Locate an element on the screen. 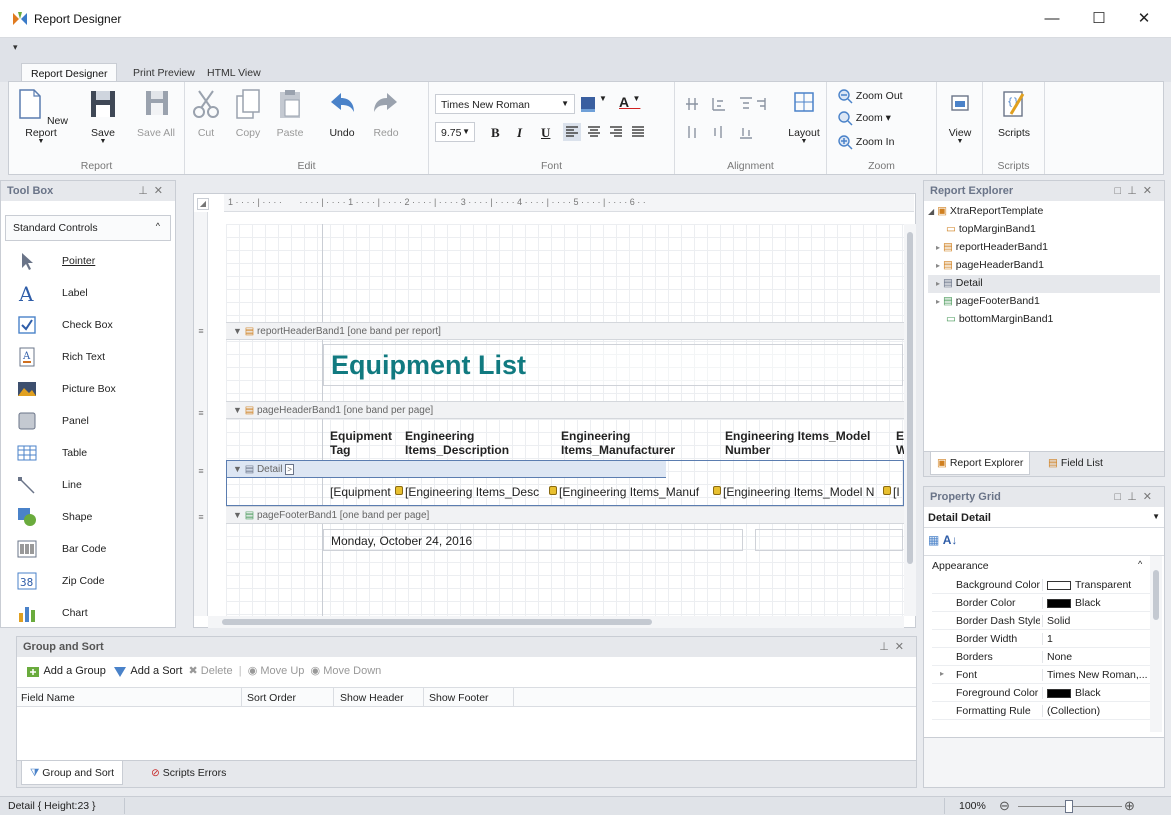  tab-report-designer: Report Designer is located at coordinates (69, 72).